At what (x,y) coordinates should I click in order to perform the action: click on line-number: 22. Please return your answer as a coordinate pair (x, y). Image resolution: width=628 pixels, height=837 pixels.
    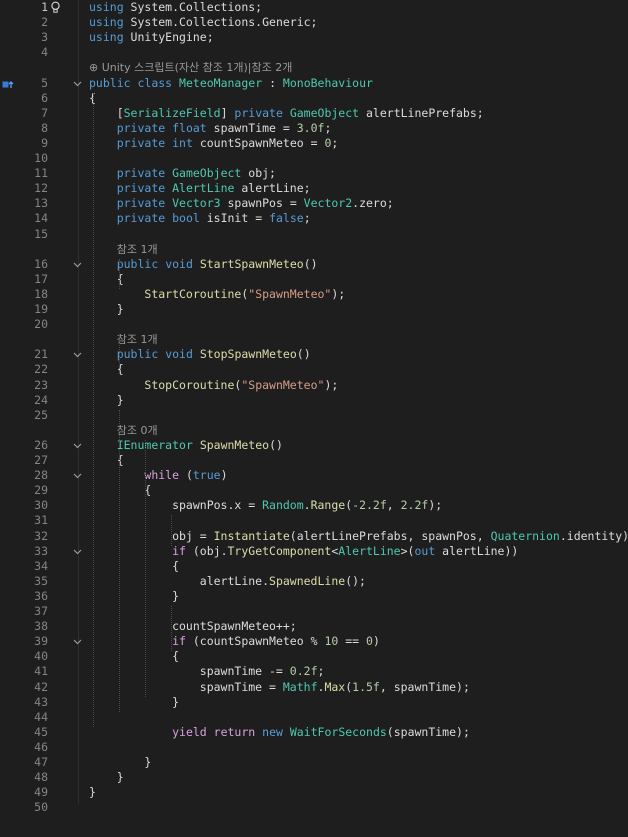
    Looking at the image, I should click on (41, 369).